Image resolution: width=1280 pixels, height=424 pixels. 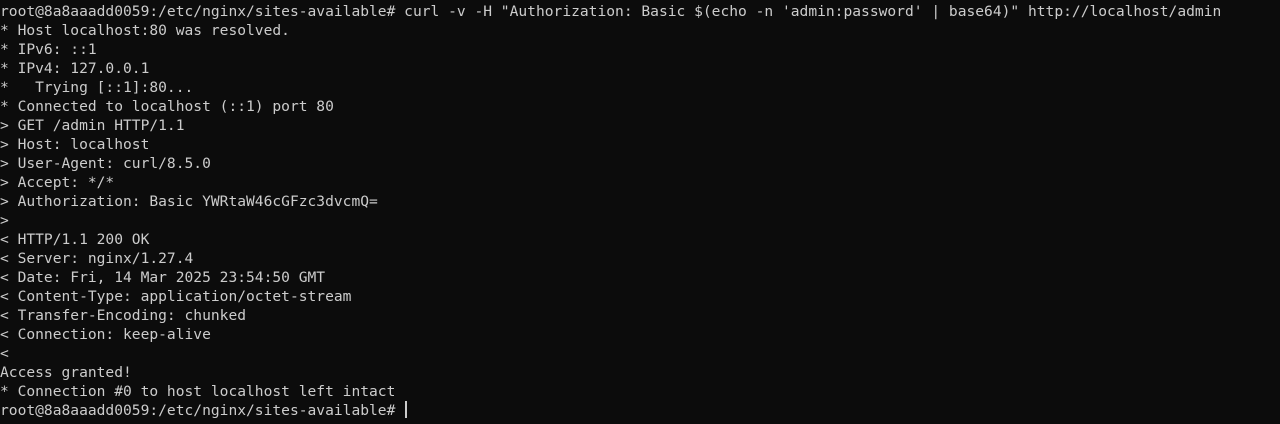 What do you see at coordinates (163, 277) in the screenshot?
I see `output-line: < Date: Fri, 14 Mar 2025 23:54:50 GMT` at bounding box center [163, 277].